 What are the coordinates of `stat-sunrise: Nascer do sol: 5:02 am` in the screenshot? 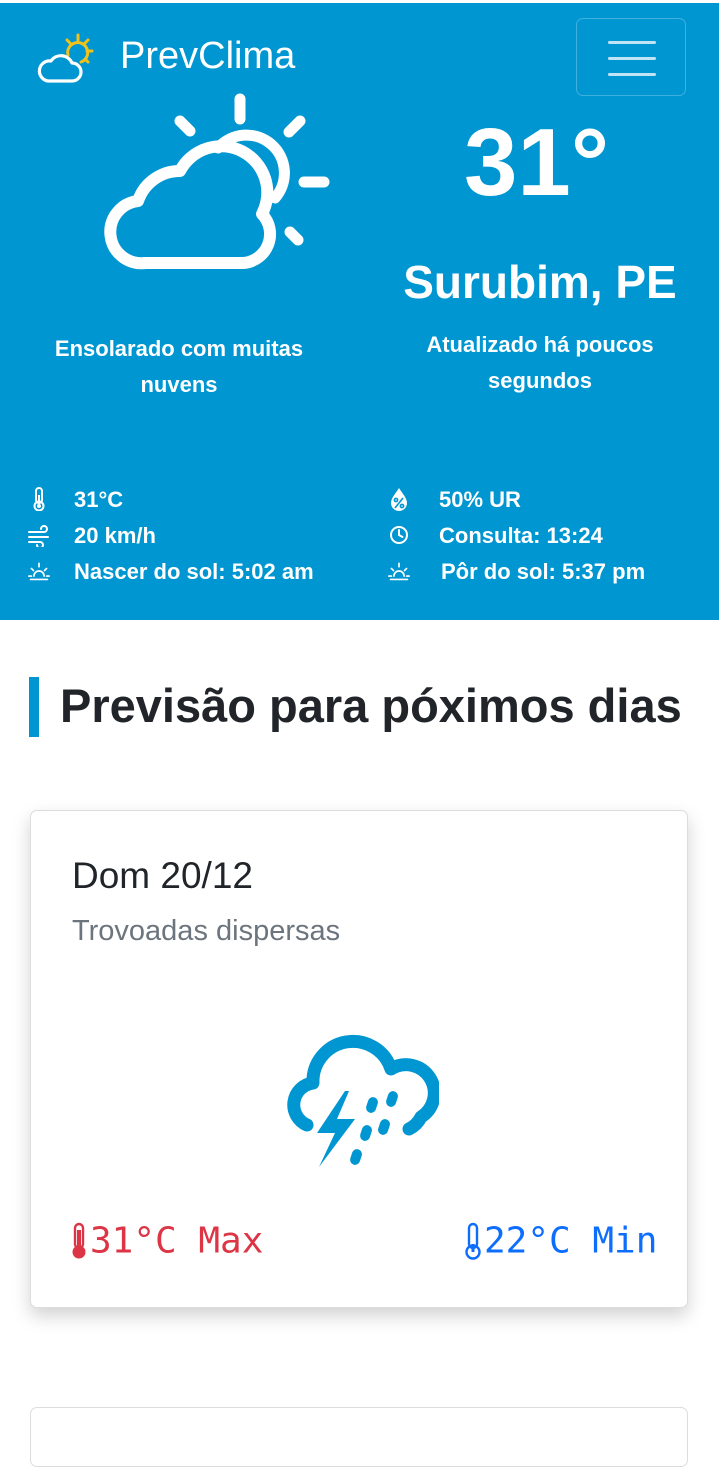 It's located at (188, 572).